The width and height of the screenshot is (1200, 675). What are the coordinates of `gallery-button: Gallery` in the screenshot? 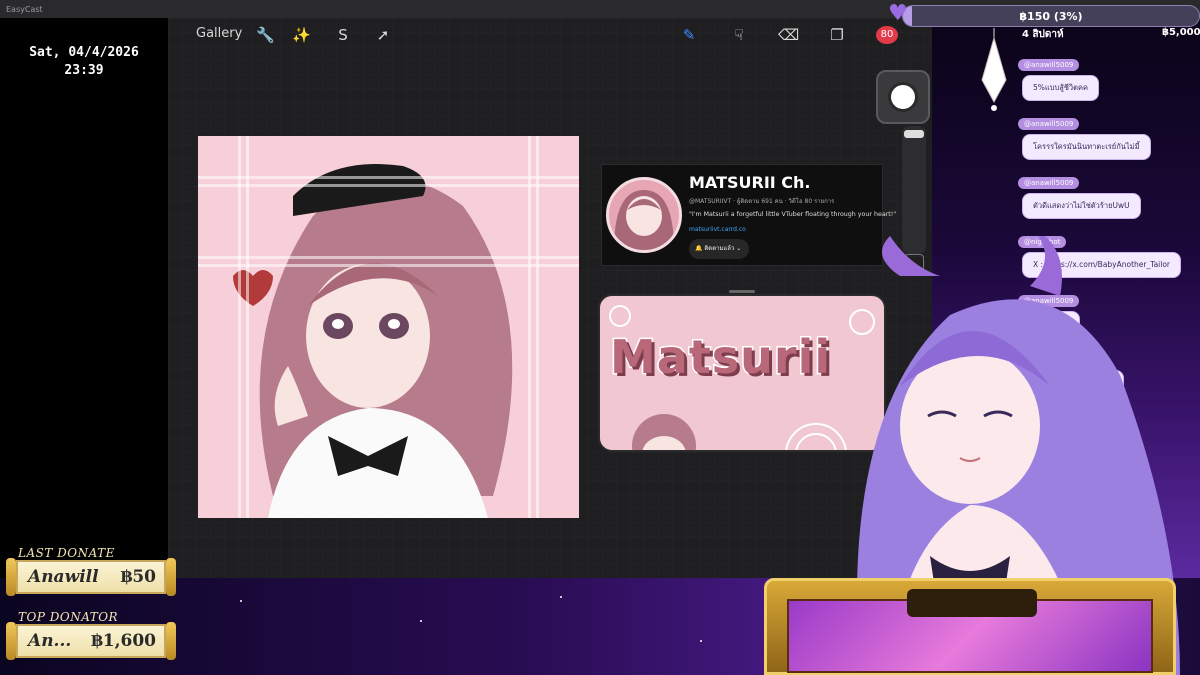 It's located at (219, 33).